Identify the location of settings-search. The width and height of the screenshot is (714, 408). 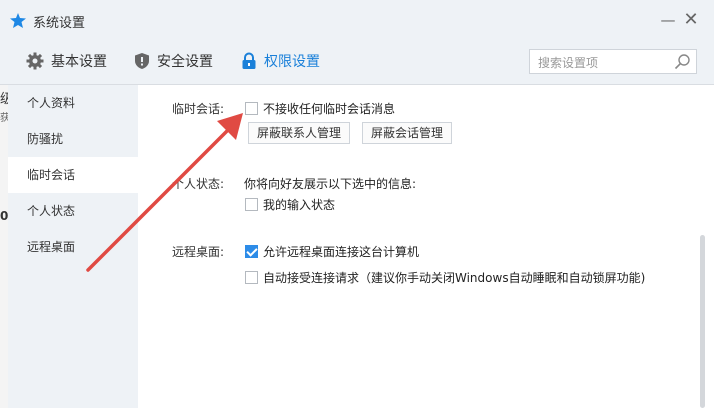
(613, 61).